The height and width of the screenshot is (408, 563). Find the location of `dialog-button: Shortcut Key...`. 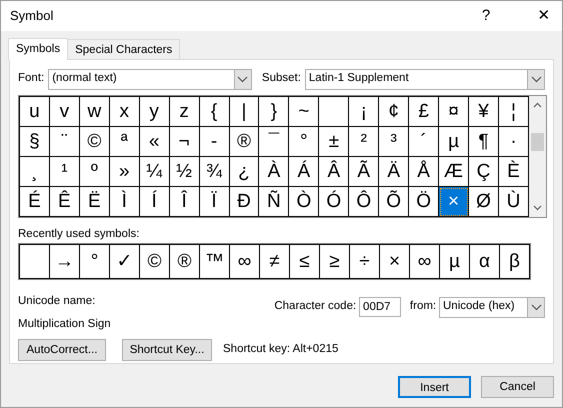

dialog-button: Shortcut Key... is located at coordinates (167, 350).